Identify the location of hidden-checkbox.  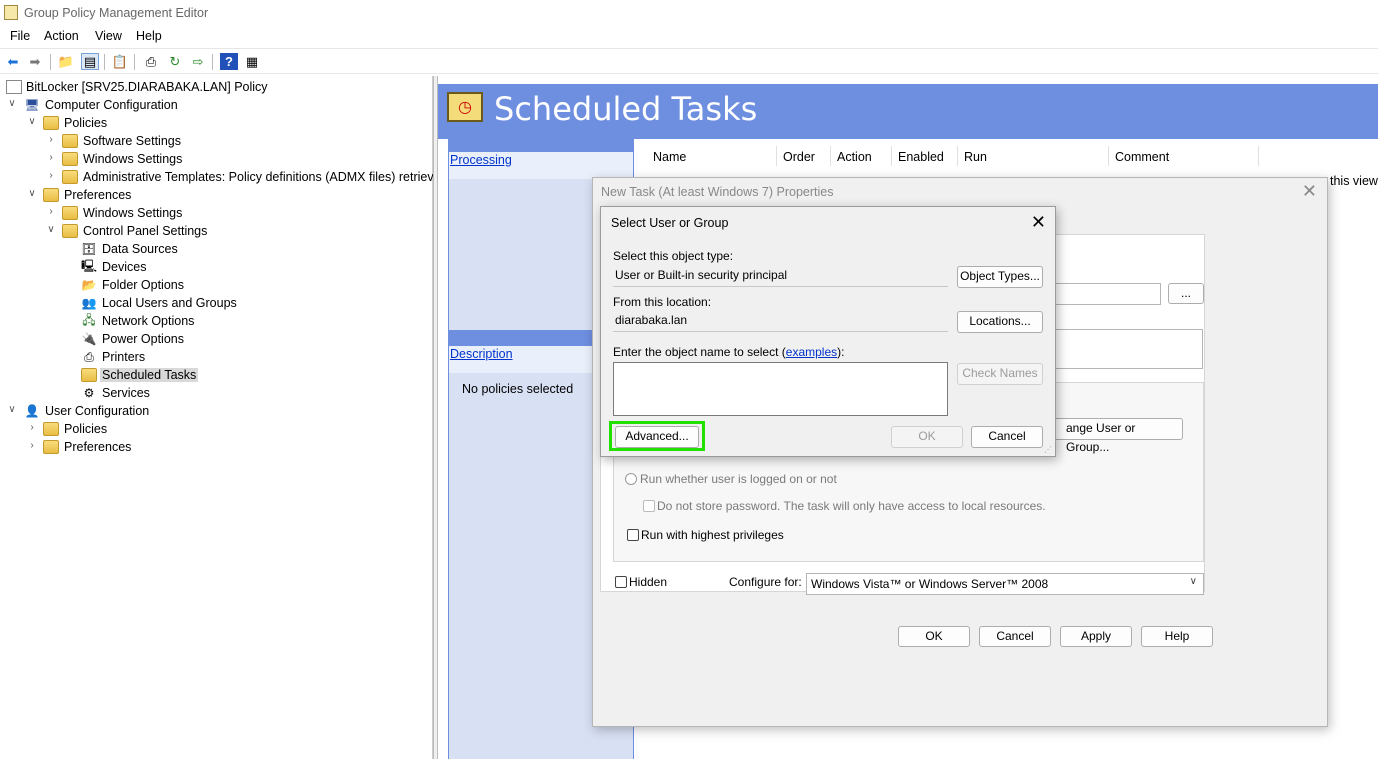
(621, 582).